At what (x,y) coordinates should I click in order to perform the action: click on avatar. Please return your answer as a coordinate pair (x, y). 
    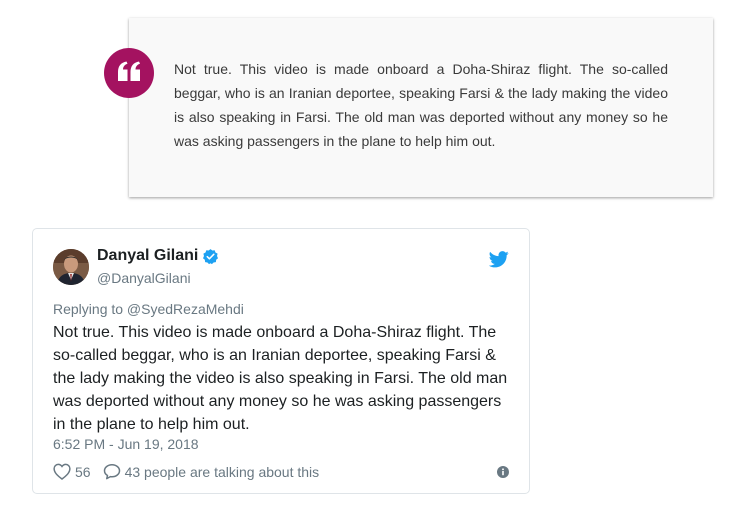
    Looking at the image, I should click on (71, 267).